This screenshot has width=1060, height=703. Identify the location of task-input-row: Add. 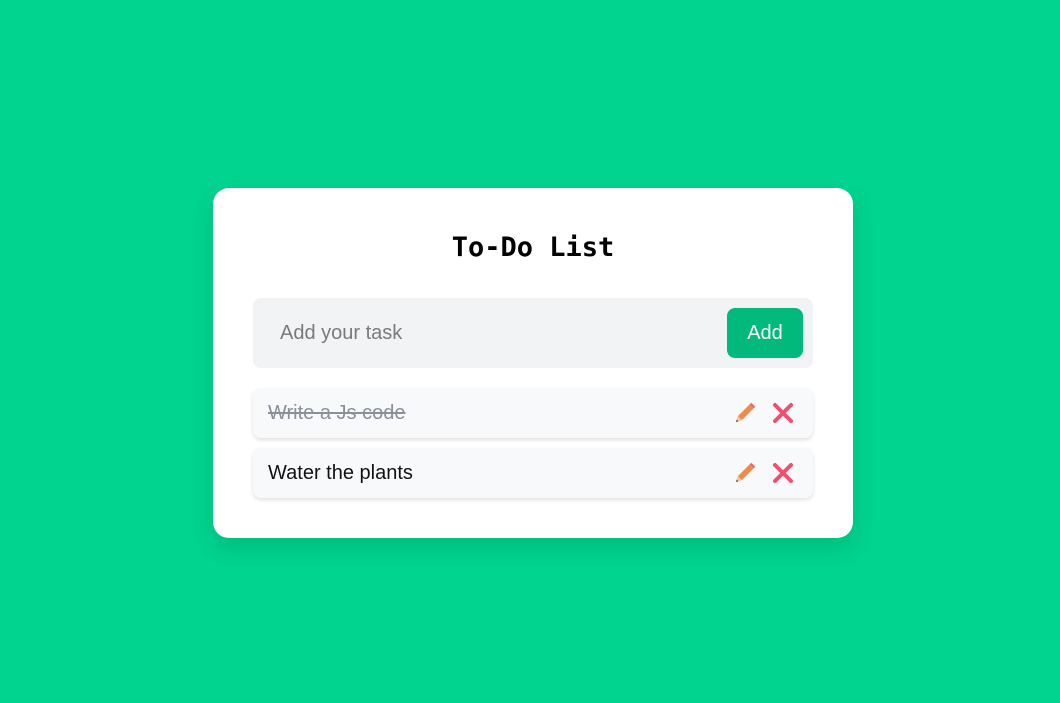
(533, 333).